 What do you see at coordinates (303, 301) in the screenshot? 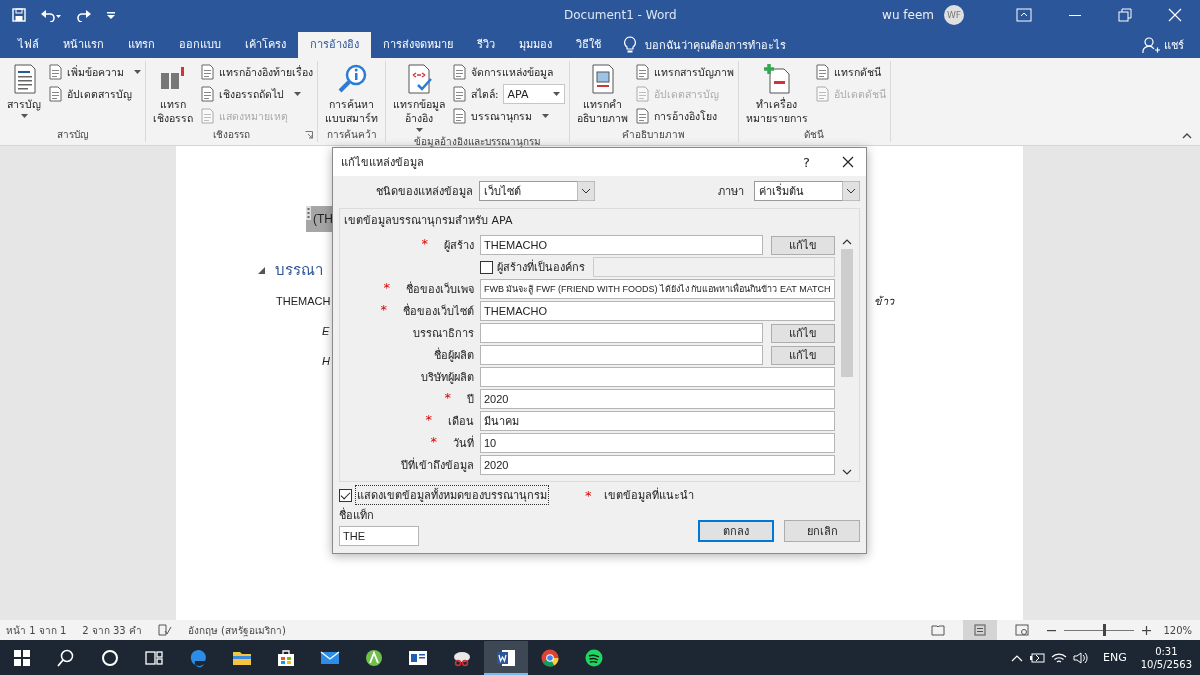
I see `bibliography-text: THEMACH` at bounding box center [303, 301].